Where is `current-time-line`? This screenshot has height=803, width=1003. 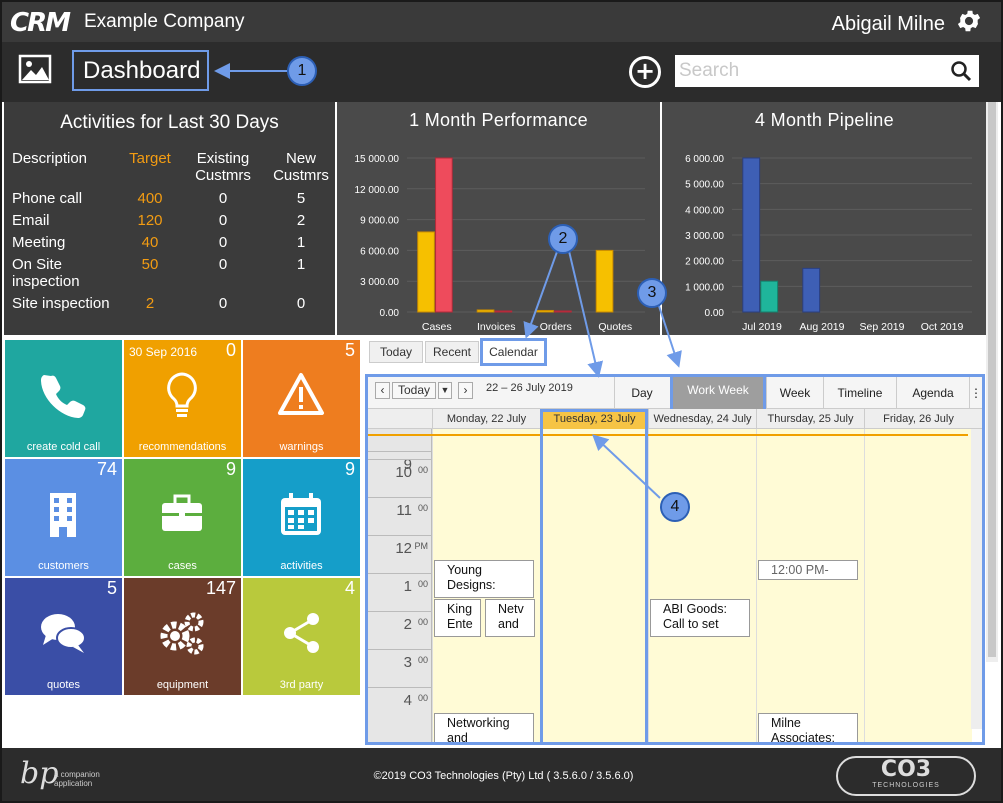 current-time-line is located at coordinates (668, 435).